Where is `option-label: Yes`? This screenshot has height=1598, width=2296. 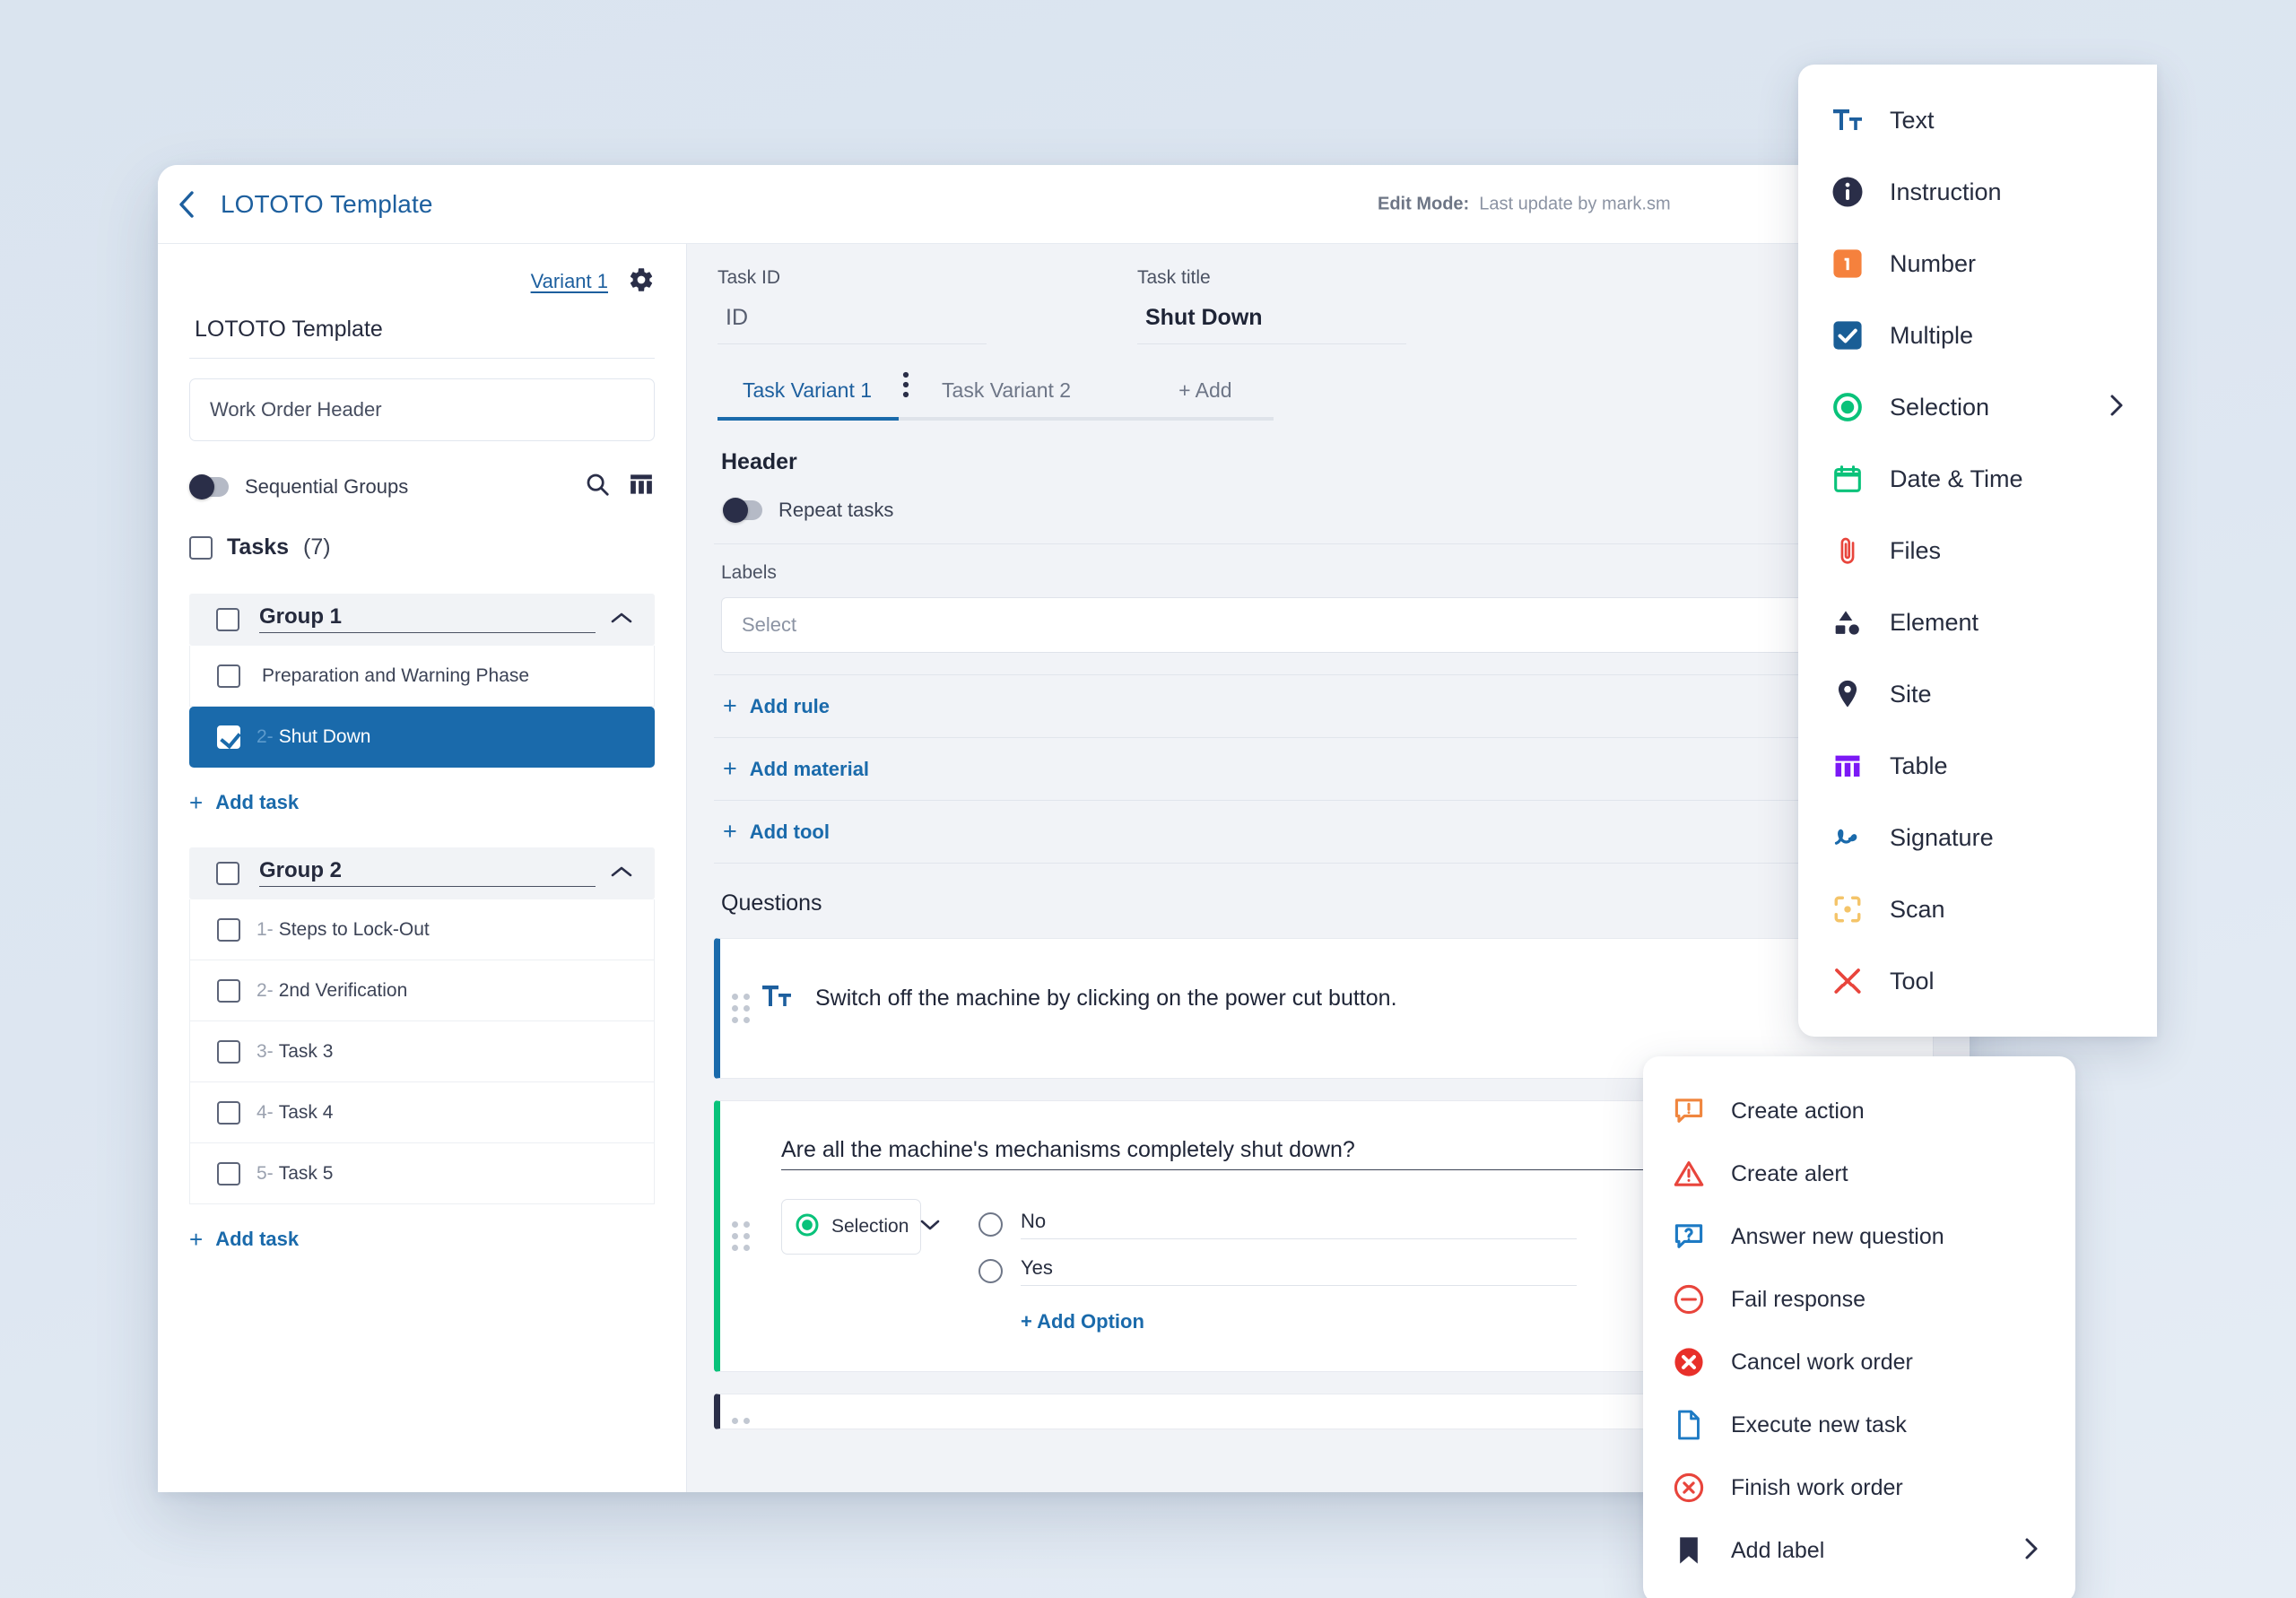 option-label: Yes is located at coordinates (1299, 1271).